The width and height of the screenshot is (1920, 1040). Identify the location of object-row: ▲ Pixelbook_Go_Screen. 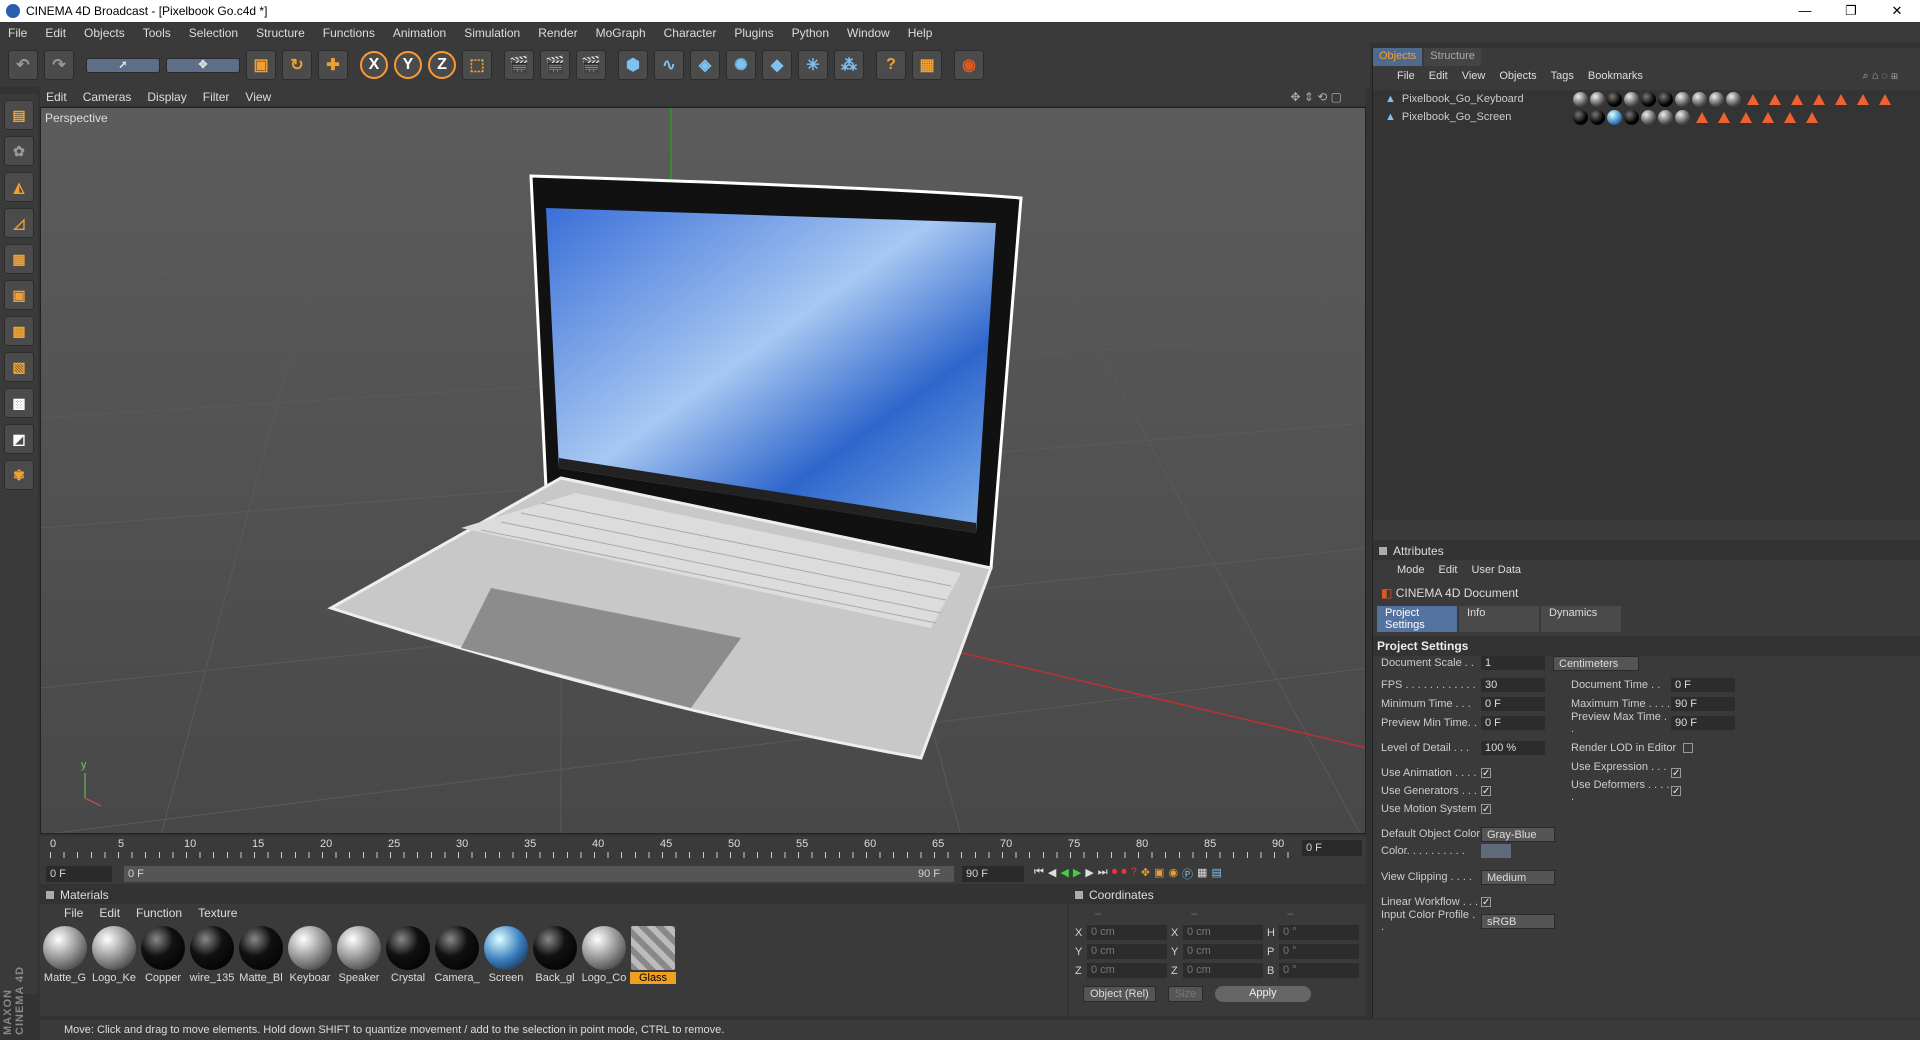
(1646, 117).